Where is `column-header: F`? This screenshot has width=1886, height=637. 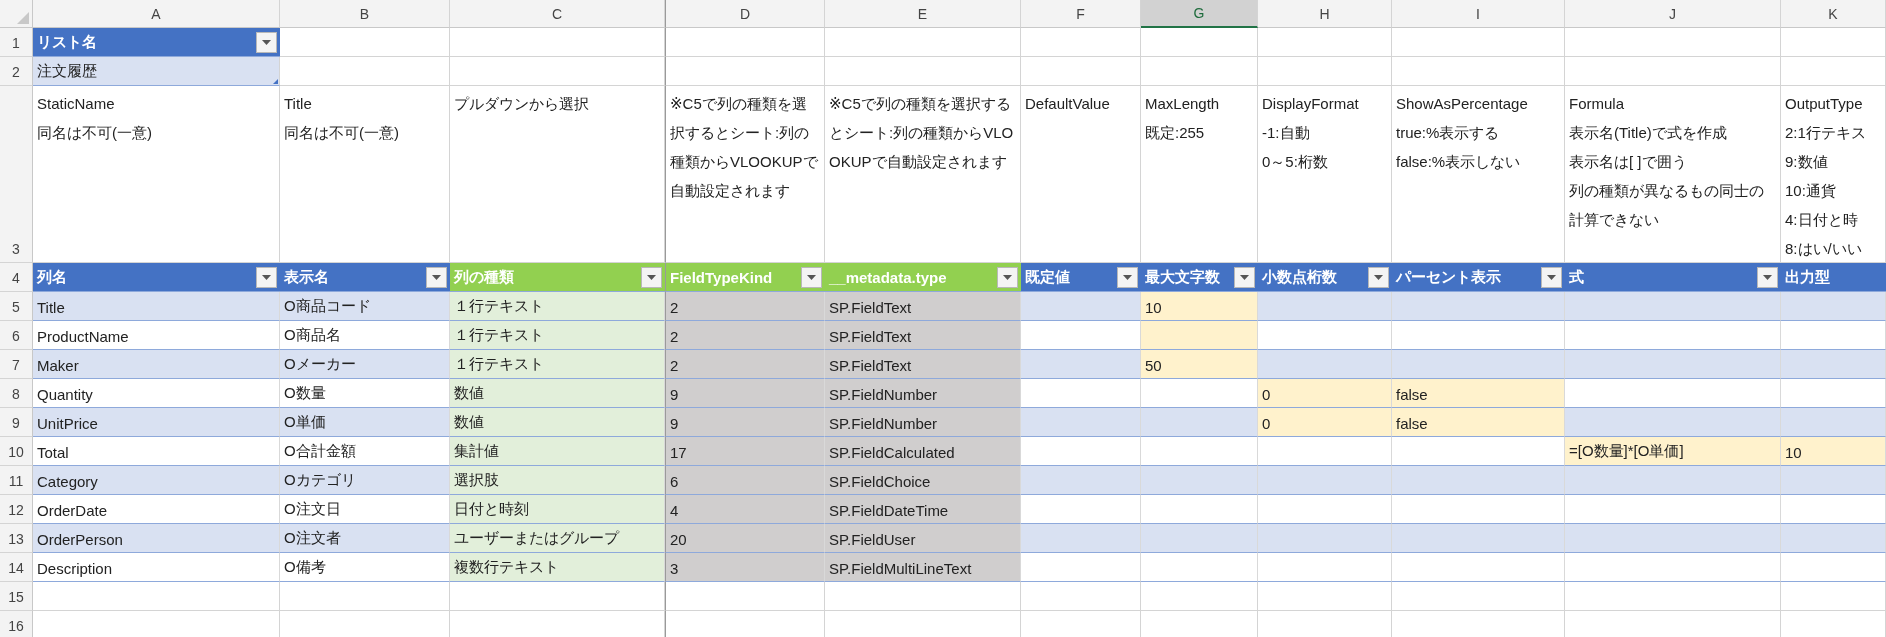 column-header: F is located at coordinates (1081, 14).